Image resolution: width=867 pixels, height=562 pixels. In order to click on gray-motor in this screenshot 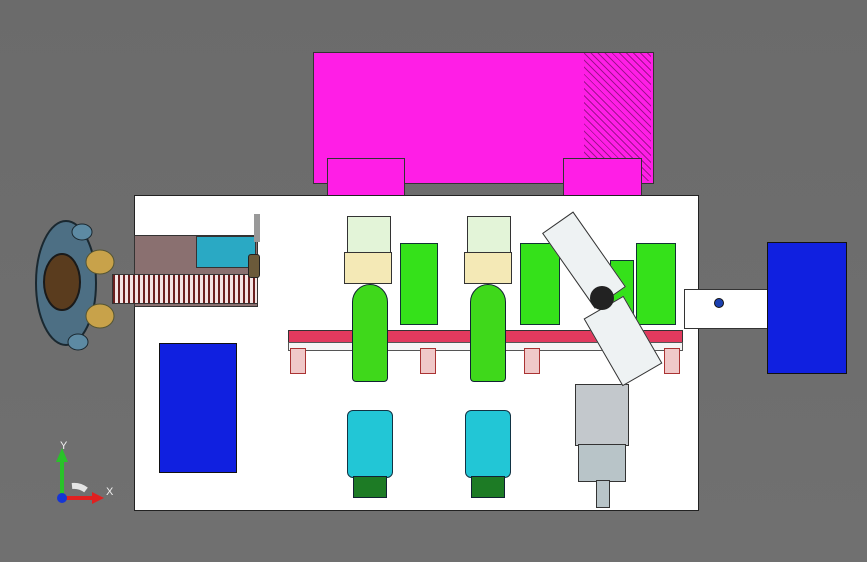, I will do `click(602, 415)`.